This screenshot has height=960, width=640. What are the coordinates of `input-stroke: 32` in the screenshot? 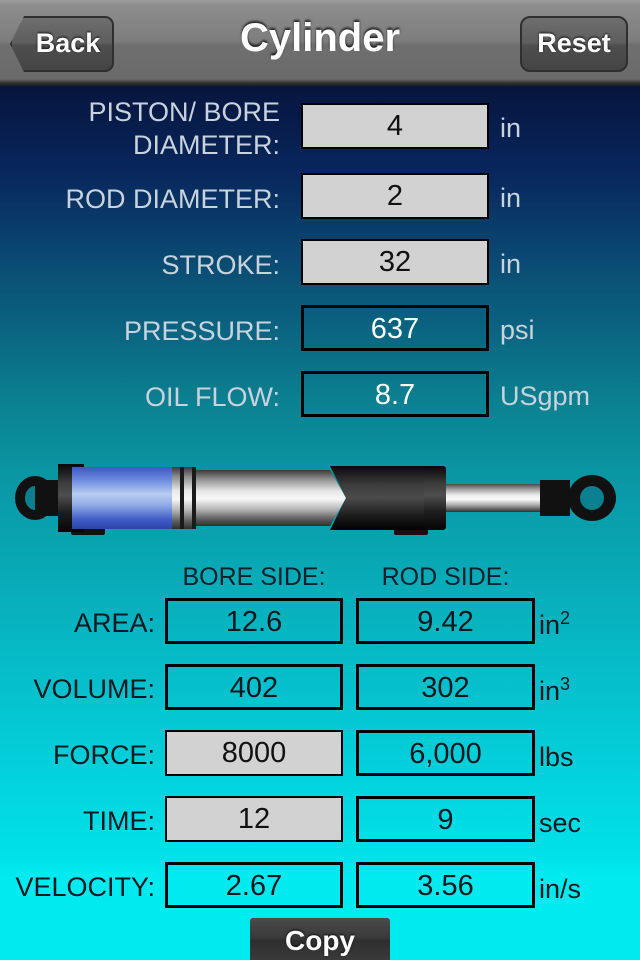 It's located at (395, 262).